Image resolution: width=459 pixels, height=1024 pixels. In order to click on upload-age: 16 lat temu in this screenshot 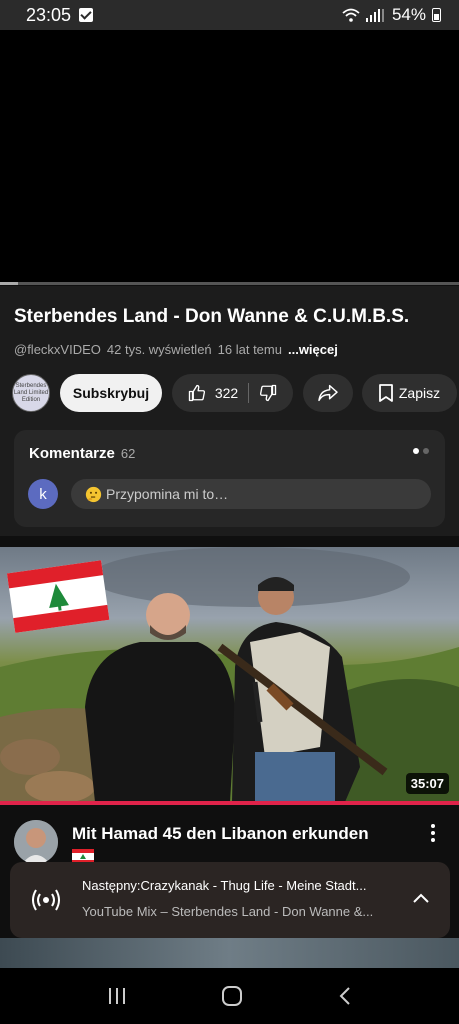, I will do `click(249, 349)`.